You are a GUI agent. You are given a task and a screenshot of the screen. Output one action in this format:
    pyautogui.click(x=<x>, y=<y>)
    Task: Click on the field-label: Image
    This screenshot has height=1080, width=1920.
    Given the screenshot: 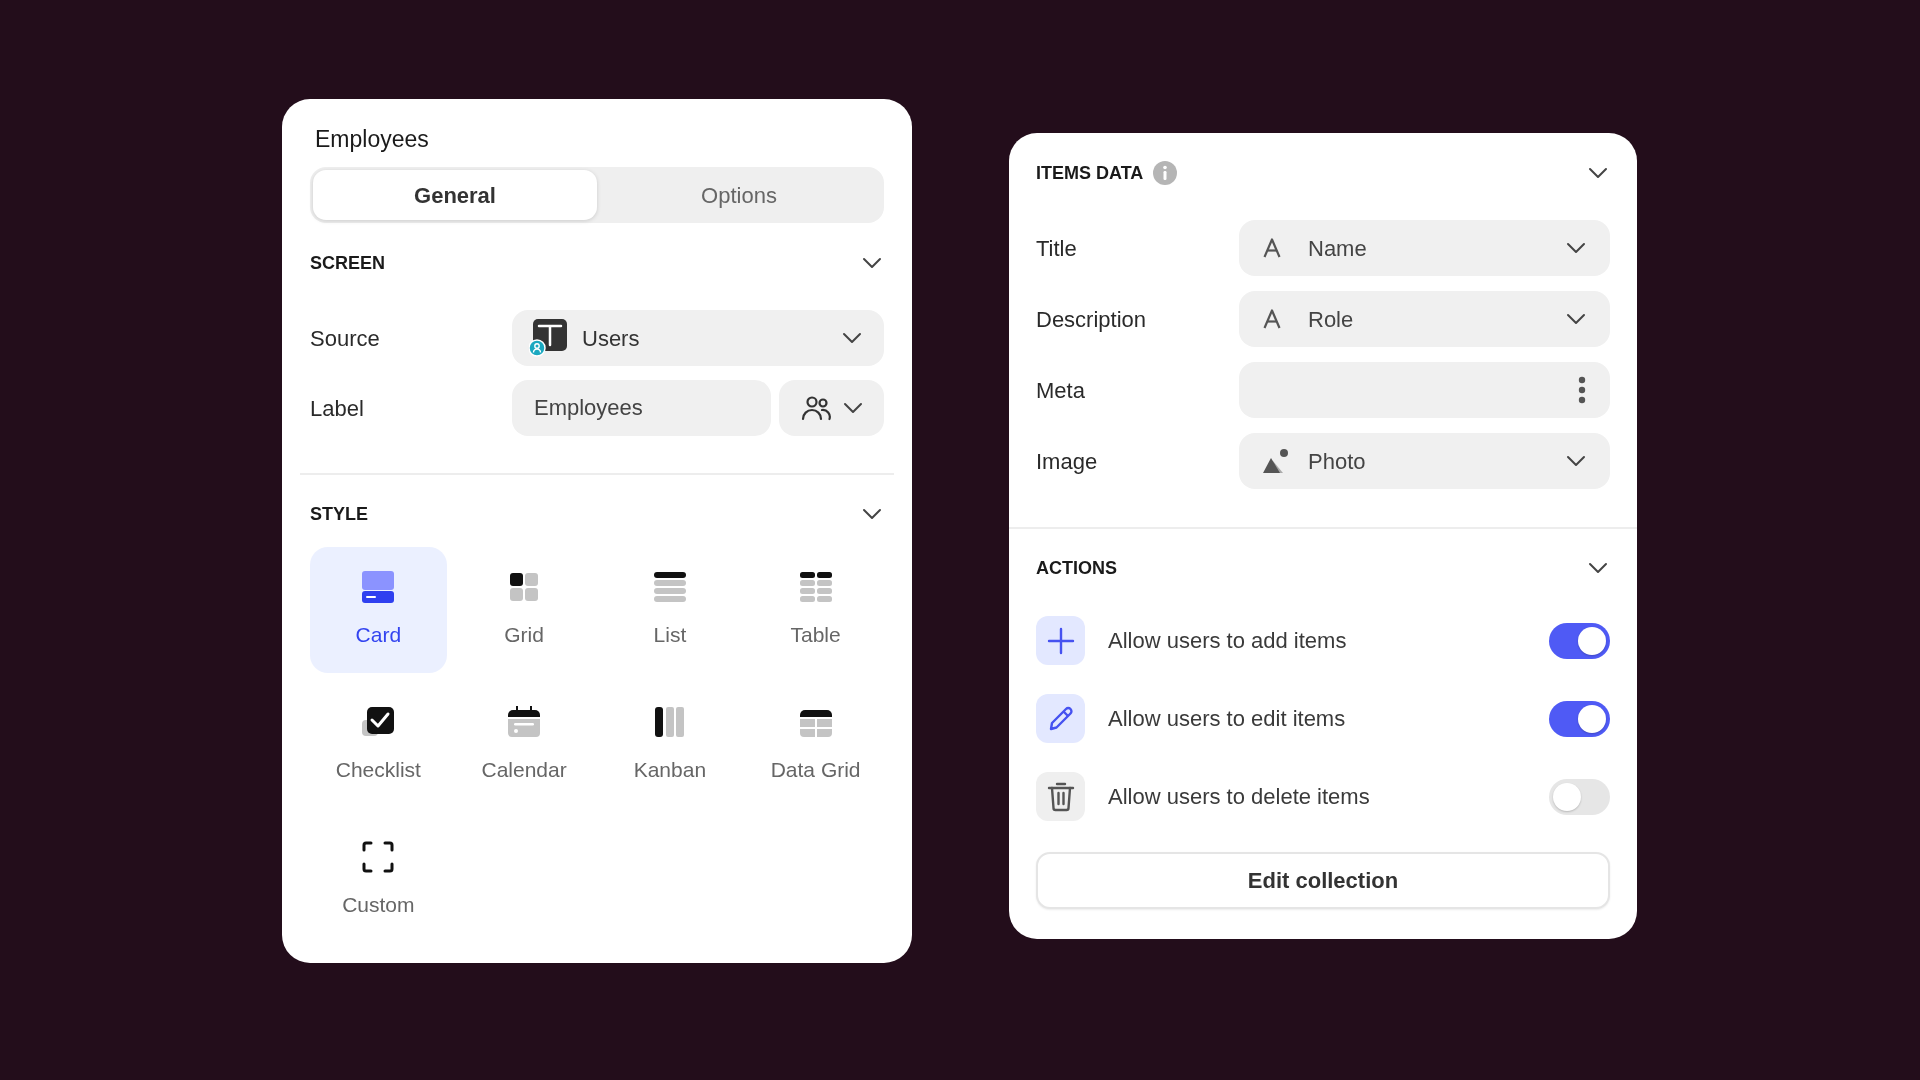 What is the action you would take?
    pyautogui.click(x=1067, y=461)
    